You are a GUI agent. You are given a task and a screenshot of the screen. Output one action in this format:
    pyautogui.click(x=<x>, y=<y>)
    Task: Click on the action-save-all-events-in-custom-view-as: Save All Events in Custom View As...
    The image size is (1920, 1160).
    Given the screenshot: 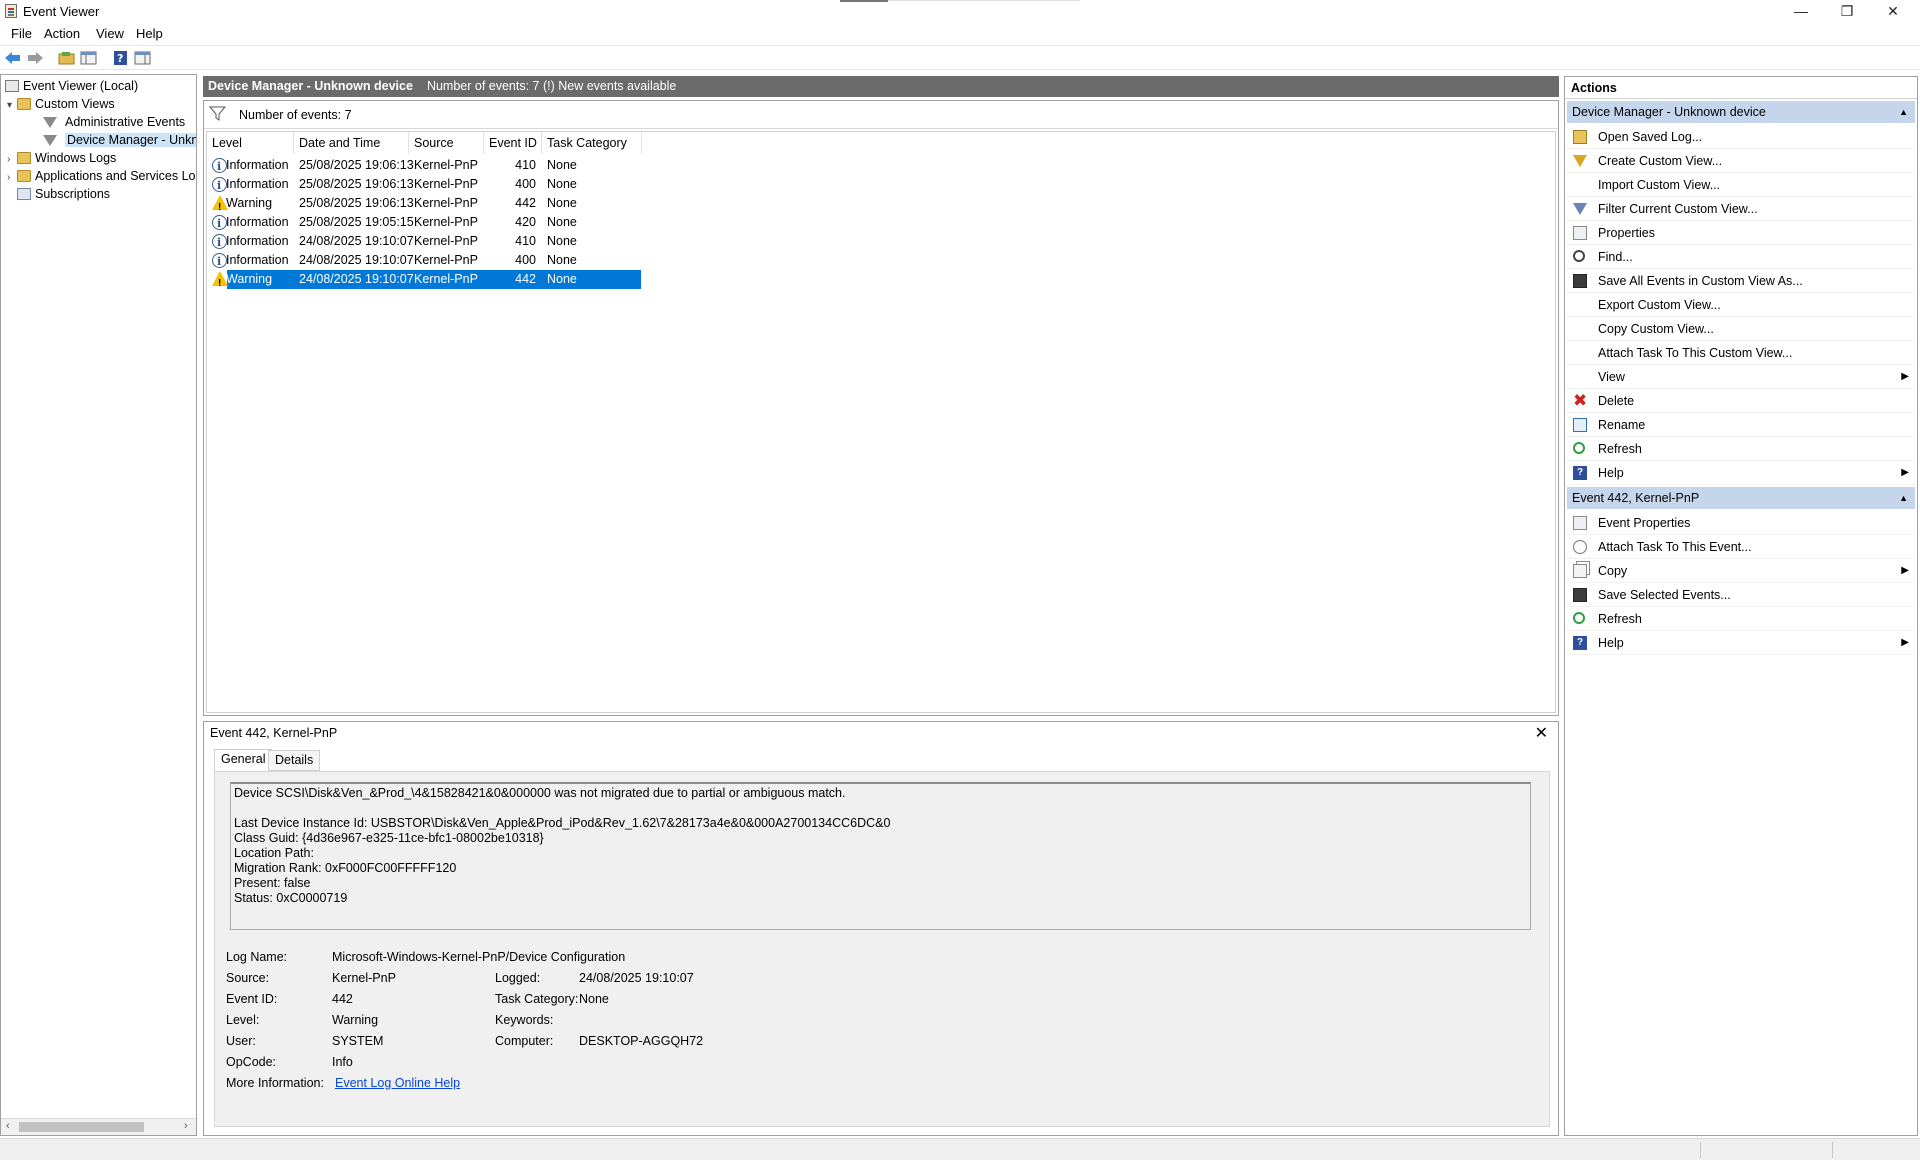 What is the action you would take?
    pyautogui.click(x=1741, y=281)
    